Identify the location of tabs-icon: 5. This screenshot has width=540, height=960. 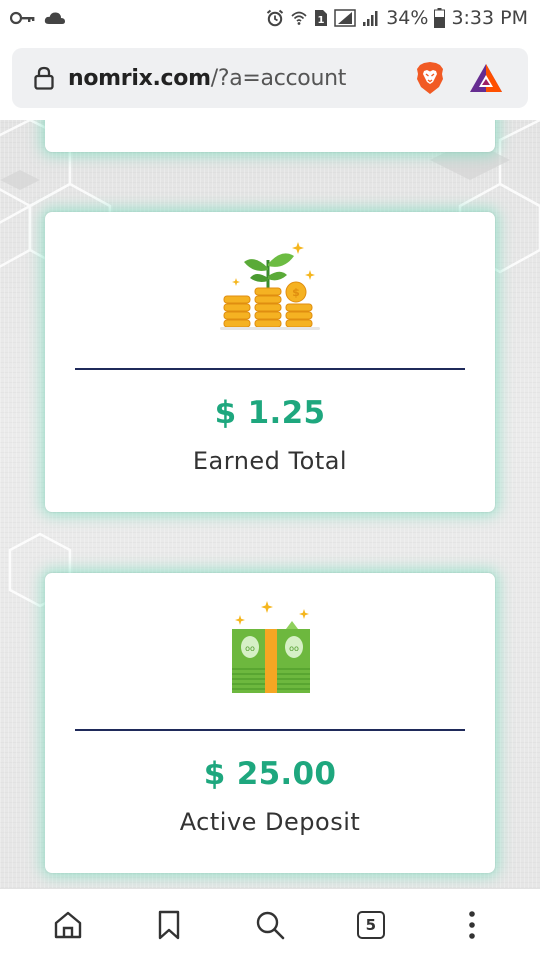
(370, 924).